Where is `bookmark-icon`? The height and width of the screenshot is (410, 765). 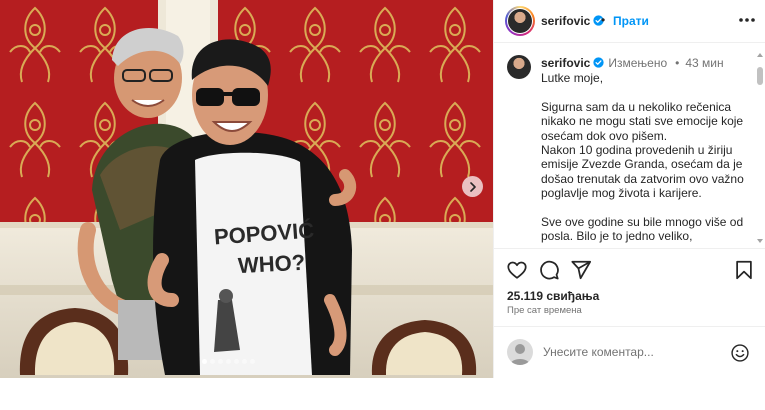
bookmark-icon is located at coordinates (744, 270).